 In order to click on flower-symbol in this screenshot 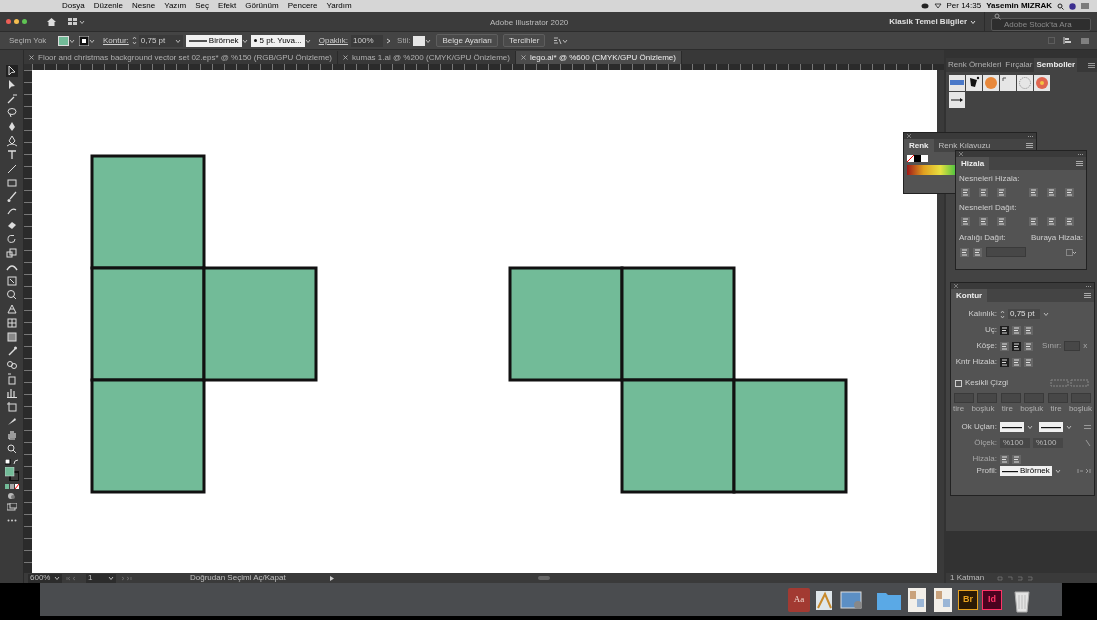, I will do `click(1042, 83)`.